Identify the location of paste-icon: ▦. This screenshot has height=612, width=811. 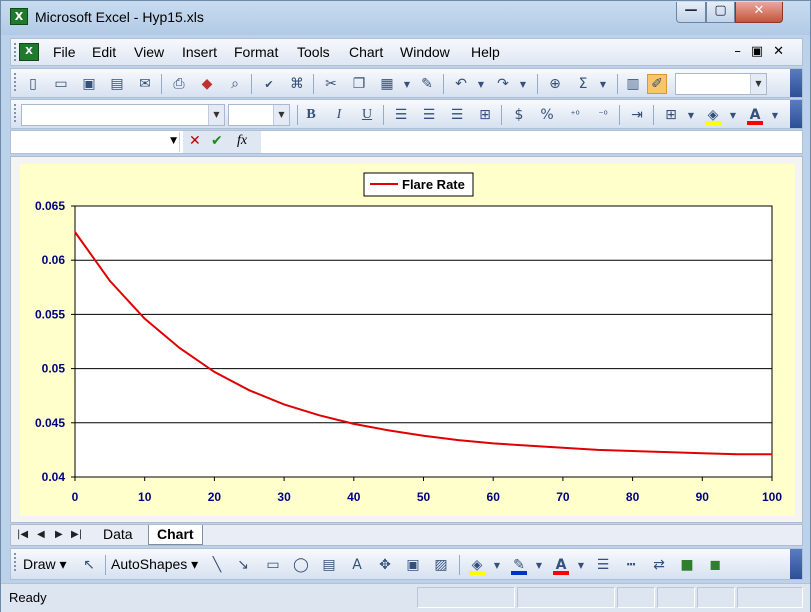
(387, 84).